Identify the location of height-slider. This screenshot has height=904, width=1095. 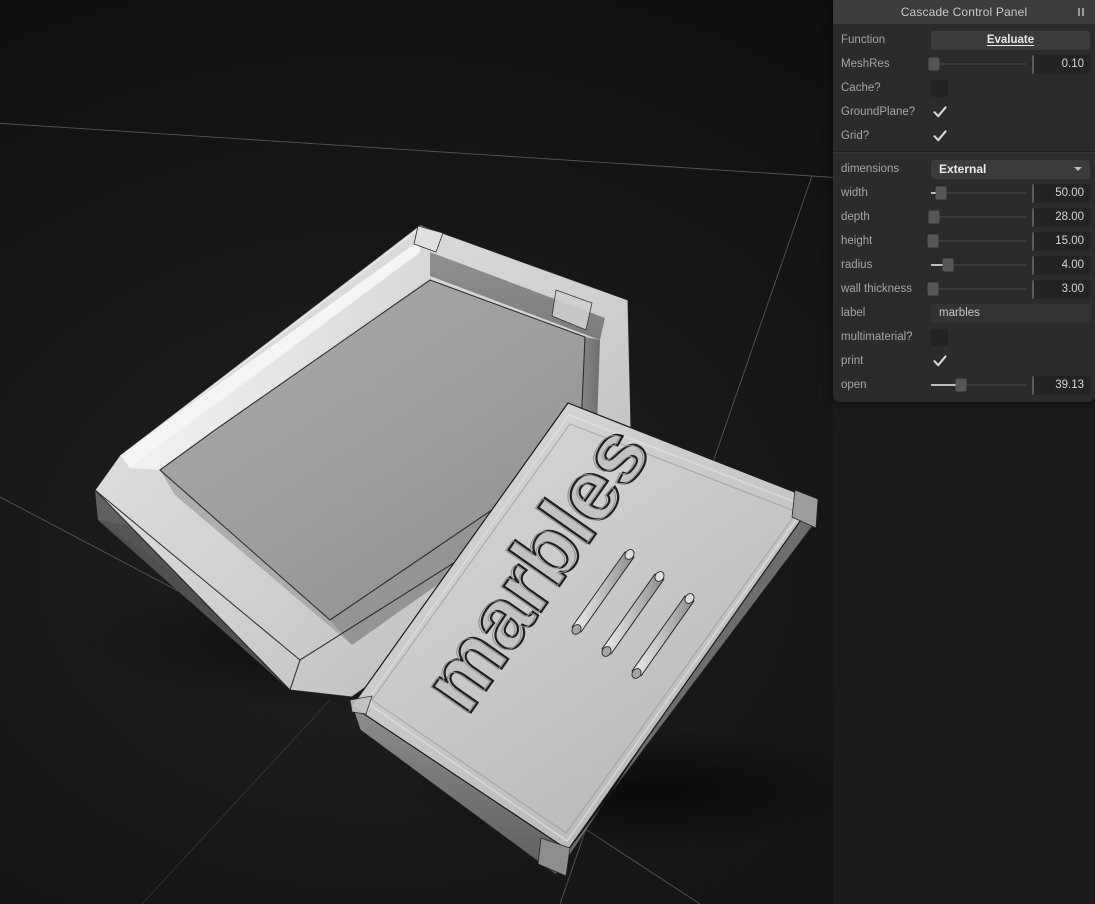
(976, 241).